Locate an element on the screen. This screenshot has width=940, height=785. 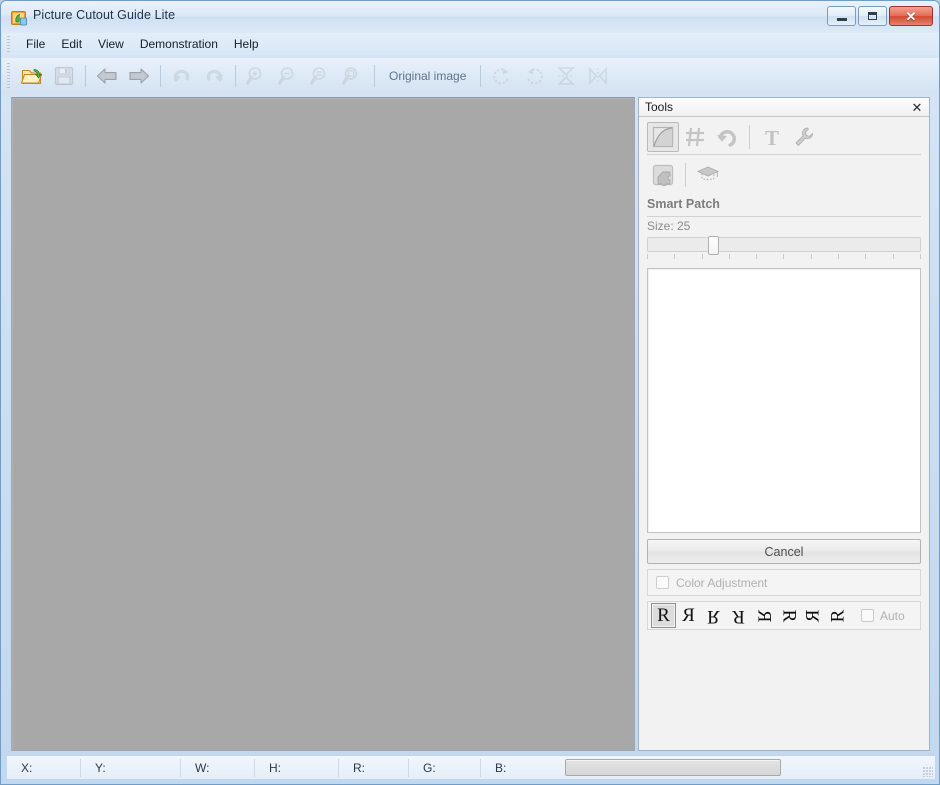
menu-item-help: Help is located at coordinates (246, 44).